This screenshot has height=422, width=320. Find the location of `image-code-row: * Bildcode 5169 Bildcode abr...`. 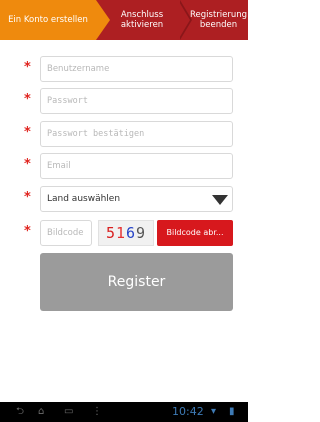

image-code-row: * Bildcode 5169 Bildcode abr... is located at coordinates (124, 233).